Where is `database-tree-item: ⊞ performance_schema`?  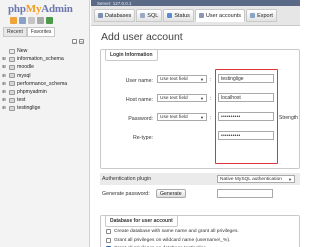 database-tree-item: ⊞ performance_schema is located at coordinates (45, 84).